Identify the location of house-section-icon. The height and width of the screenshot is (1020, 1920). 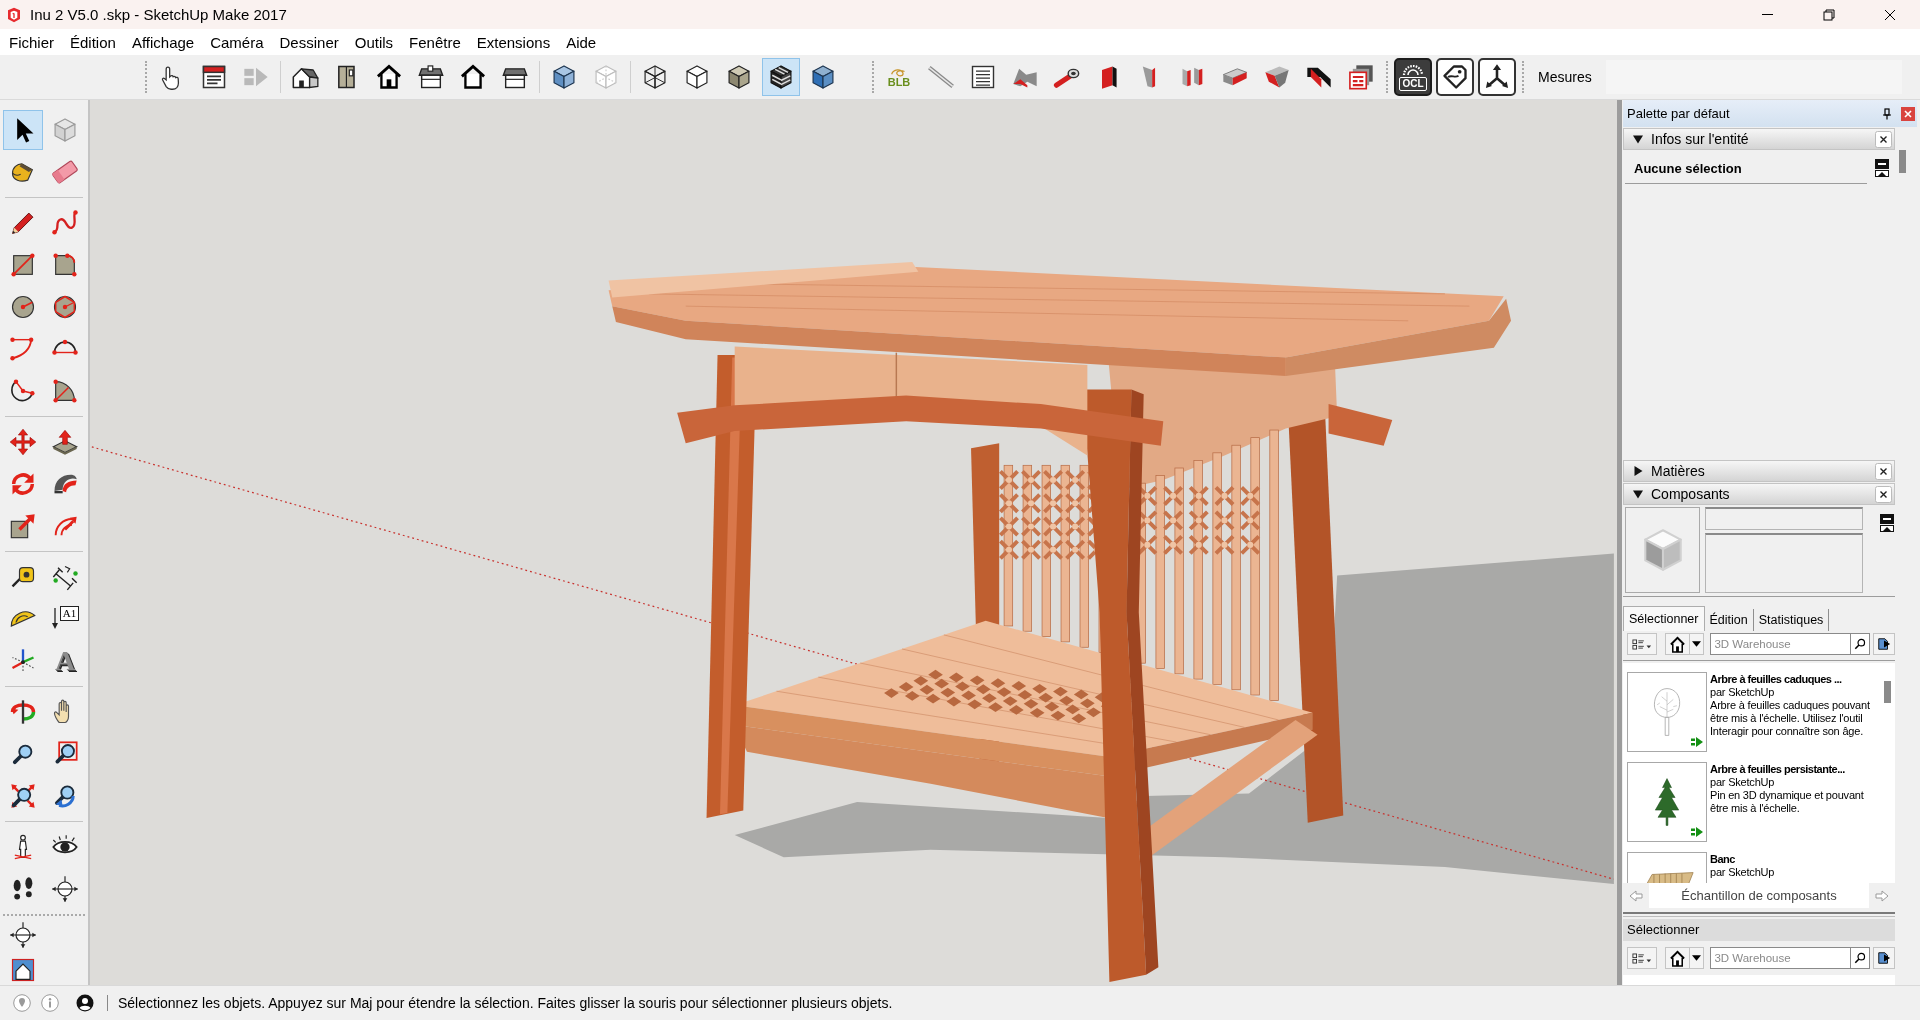
(23, 970).